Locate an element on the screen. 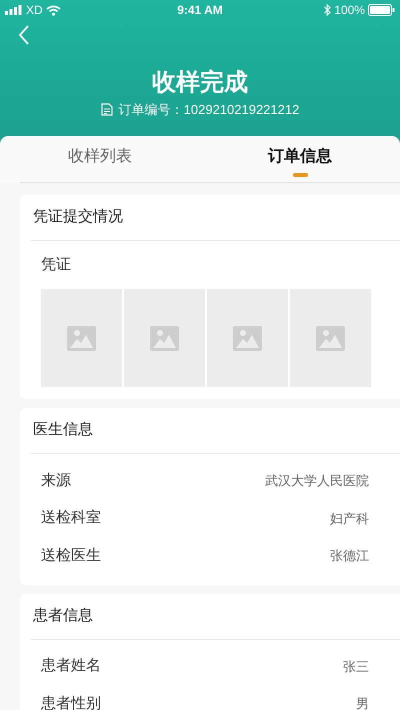 This screenshot has height=710, width=400. field-label: 凭证 is located at coordinates (56, 264).